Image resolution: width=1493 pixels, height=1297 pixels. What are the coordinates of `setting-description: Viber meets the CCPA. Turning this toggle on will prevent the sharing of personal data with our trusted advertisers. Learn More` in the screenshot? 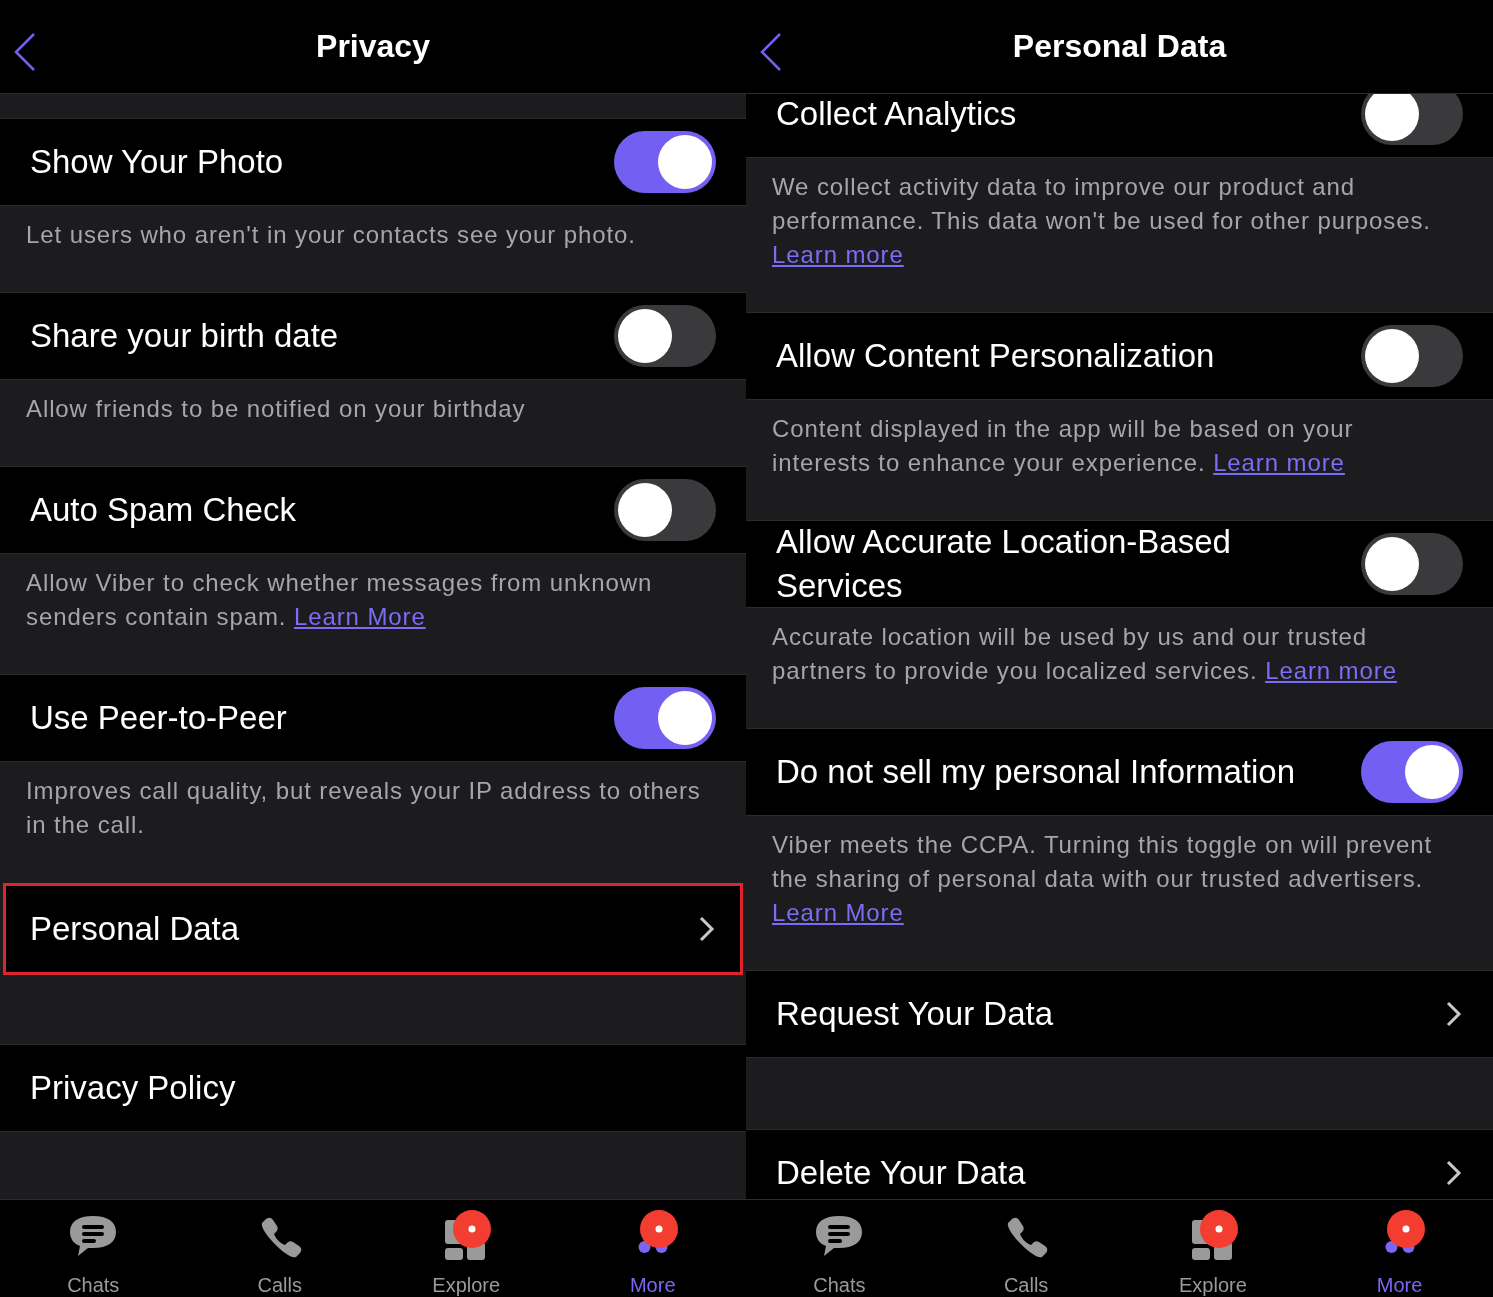 It's located at (1103, 879).